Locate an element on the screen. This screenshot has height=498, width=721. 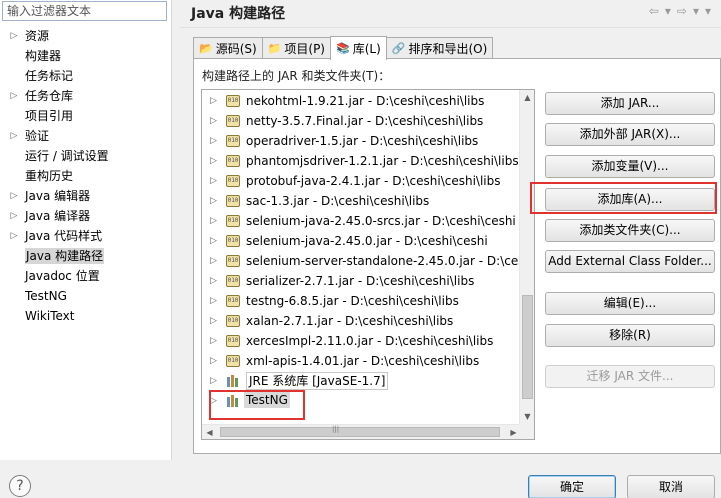
nav-item: 项目引用 is located at coordinates (85, 116).